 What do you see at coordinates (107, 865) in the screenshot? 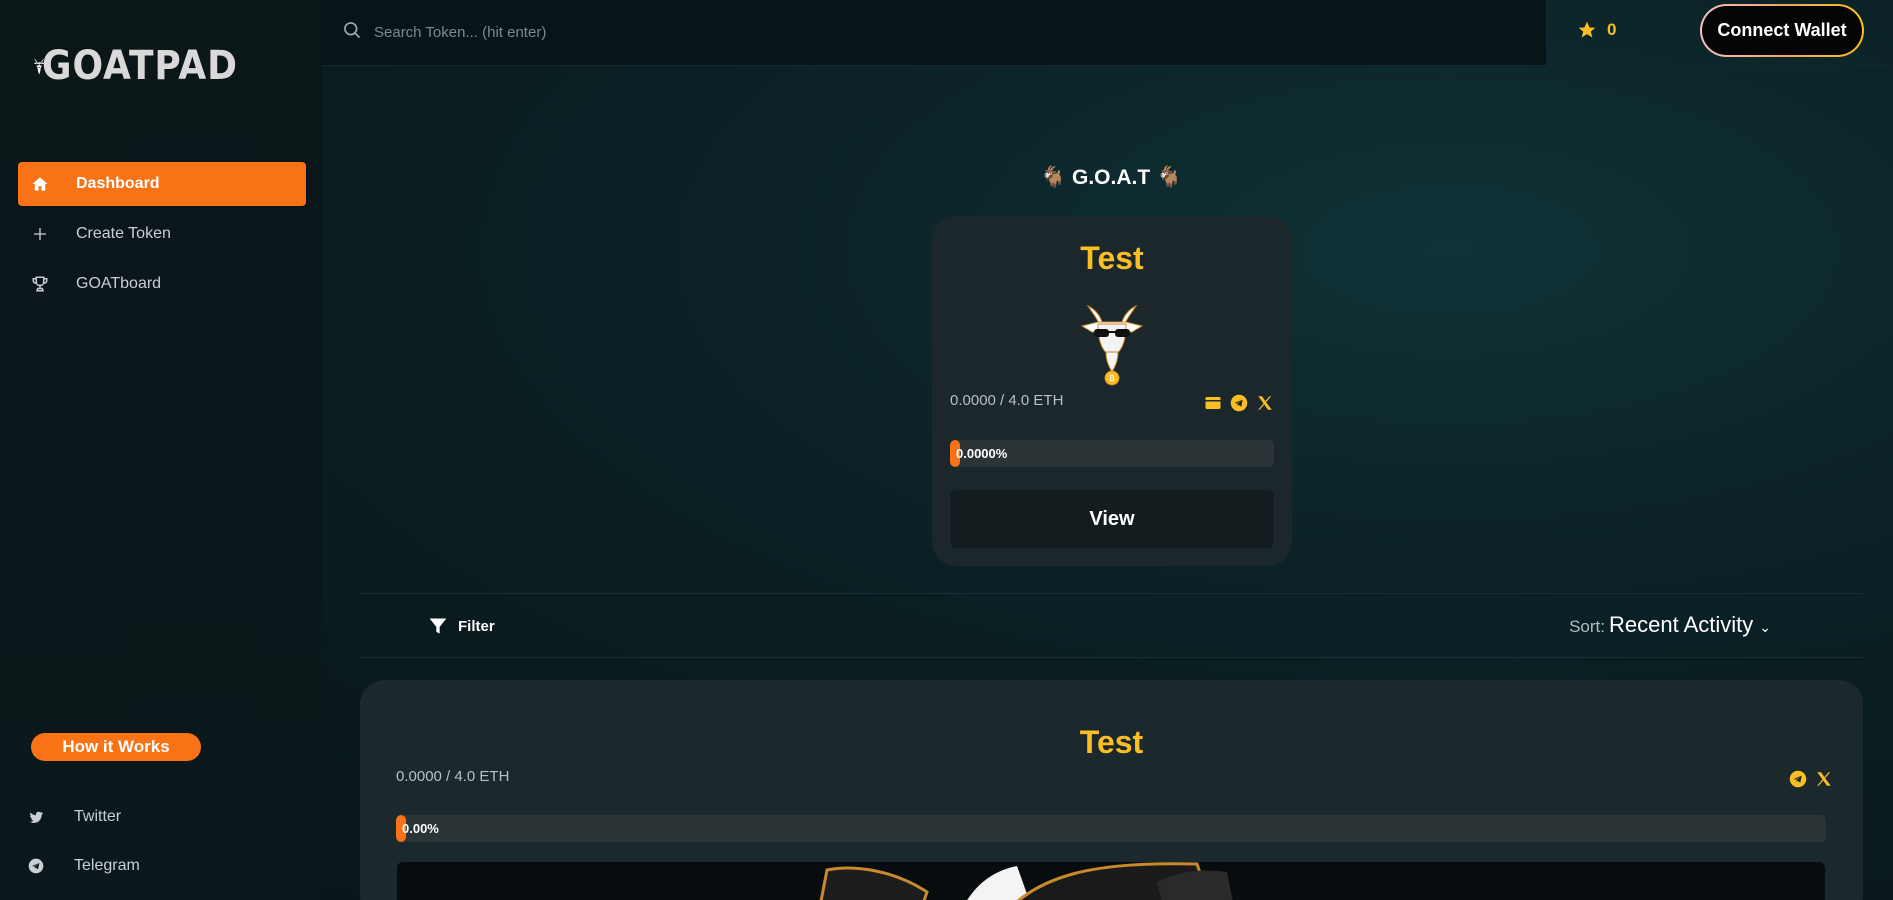
I see `sidebar-link-label: Telegram` at bounding box center [107, 865].